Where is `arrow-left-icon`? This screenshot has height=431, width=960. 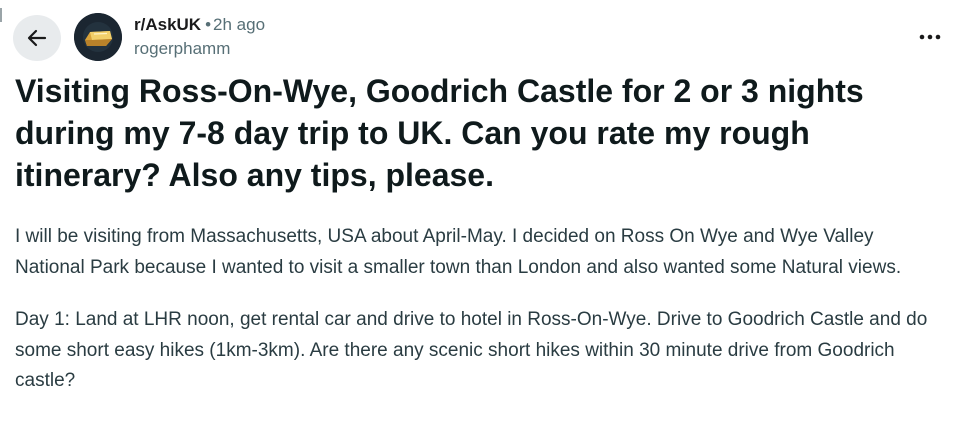 arrow-left-icon is located at coordinates (37, 38).